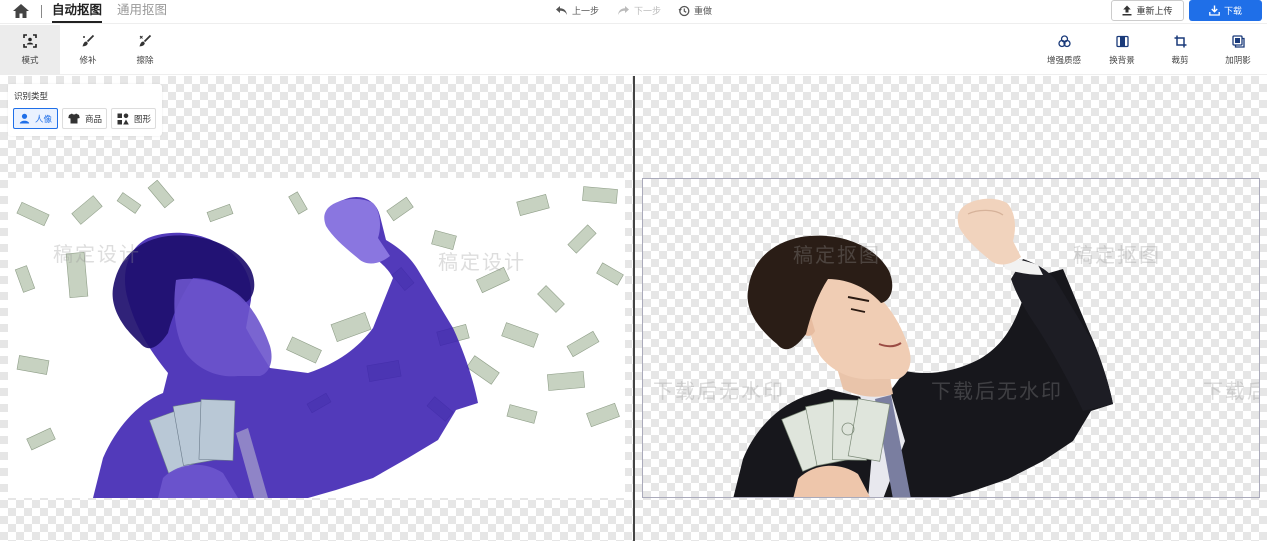 The height and width of the screenshot is (541, 1267). What do you see at coordinates (1238, 60) in the screenshot?
I see `tool-shadow-label: 加阴影` at bounding box center [1238, 60].